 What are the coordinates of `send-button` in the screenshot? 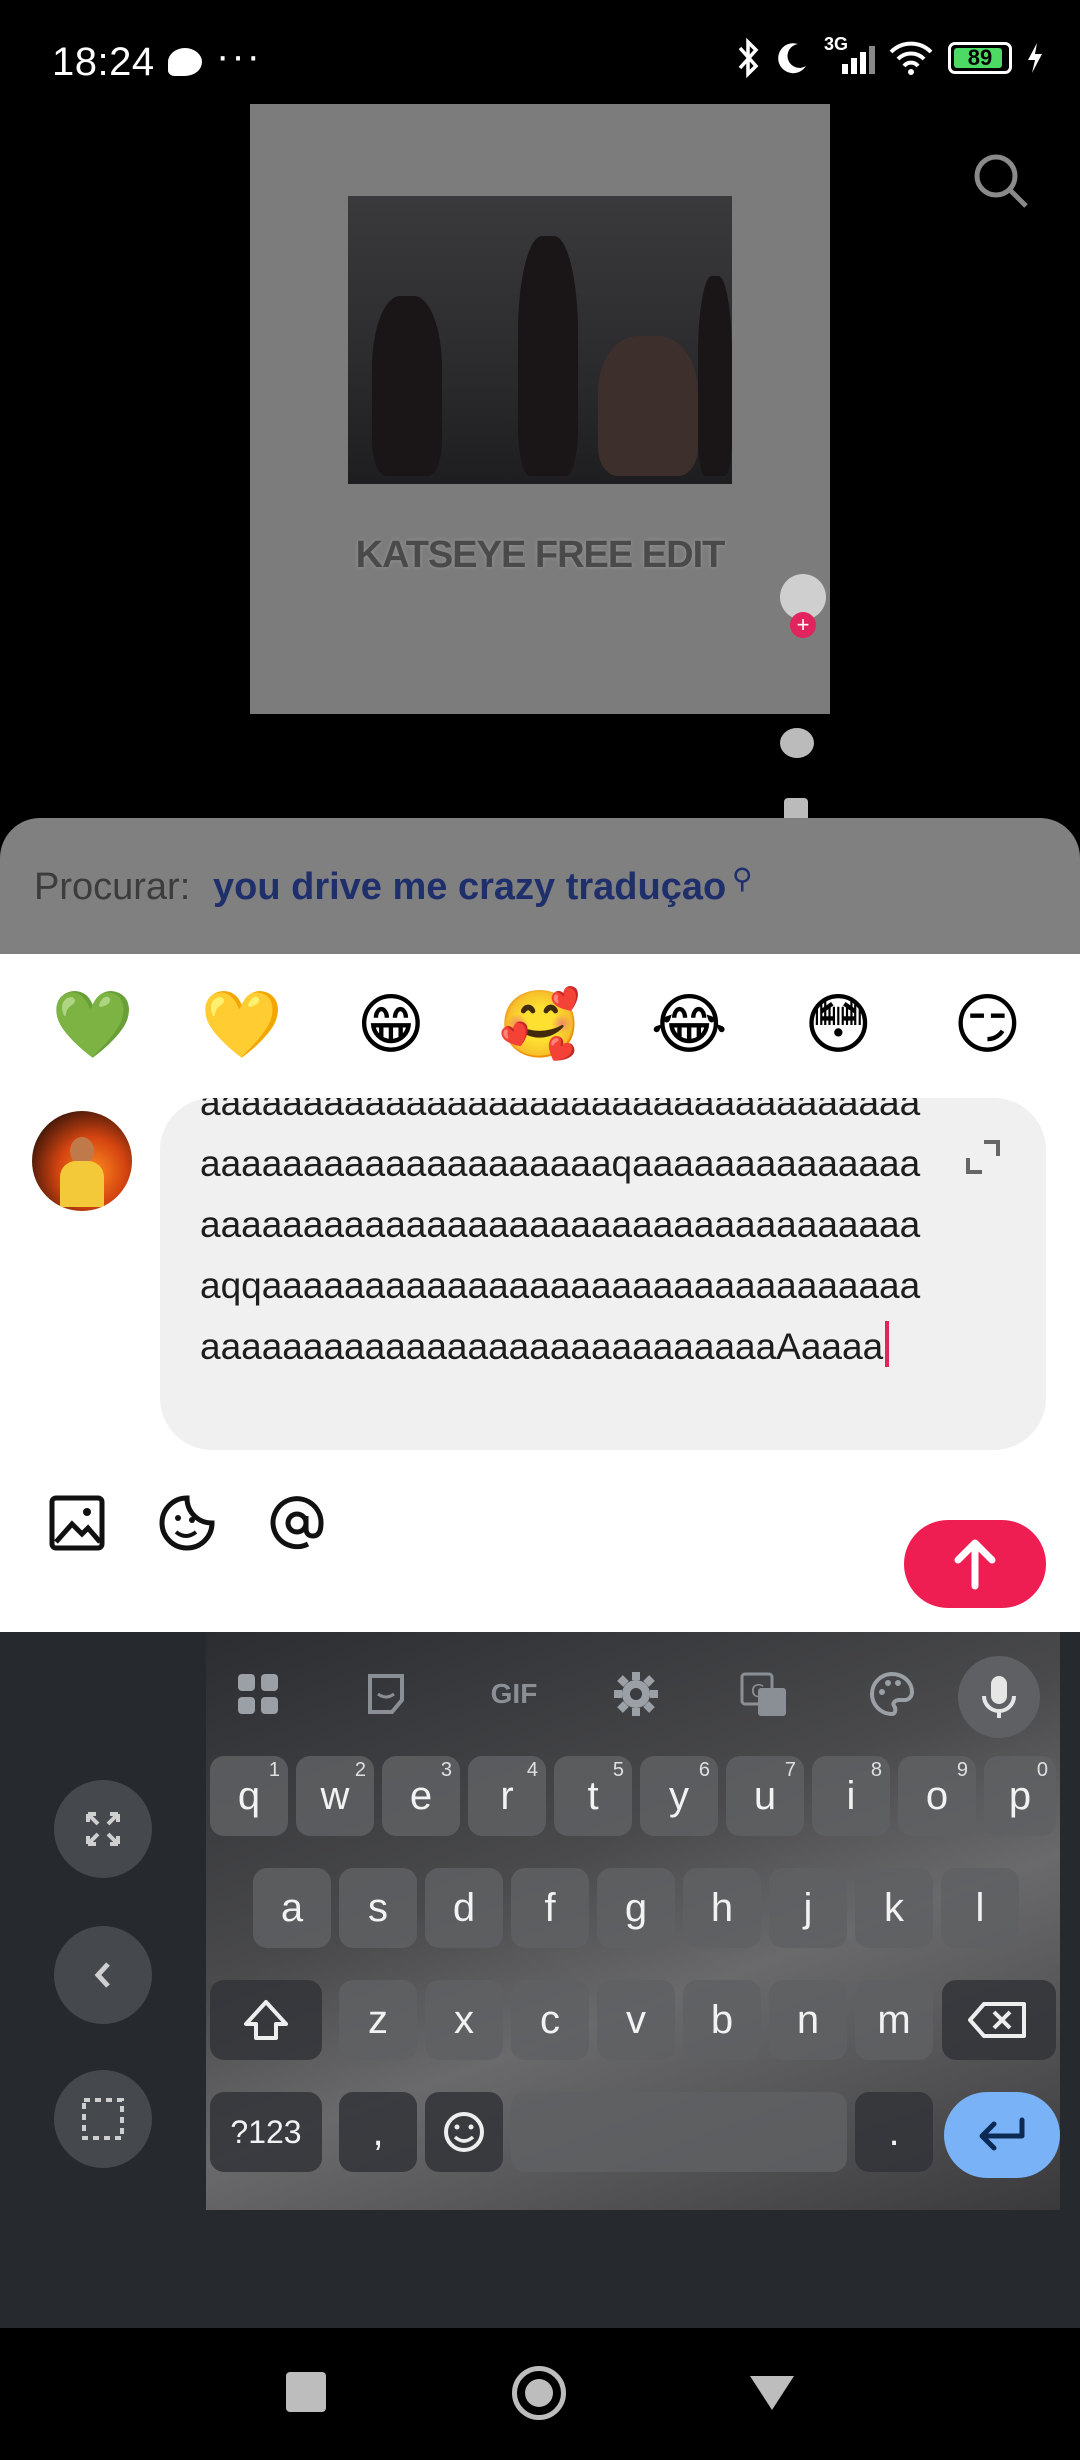 It's located at (975, 1564).